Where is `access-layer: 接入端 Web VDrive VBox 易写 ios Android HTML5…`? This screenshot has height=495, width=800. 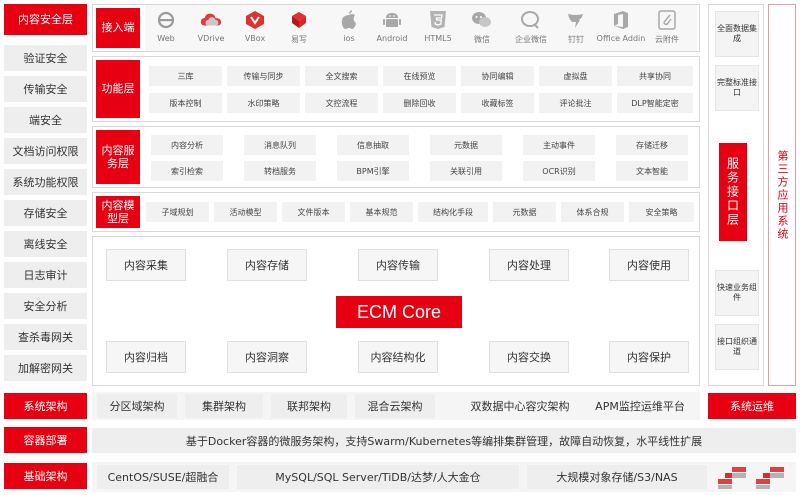 access-layer: 接入端 Web VDrive VBox 易写 ios Android HTML5… is located at coordinates (396, 28).